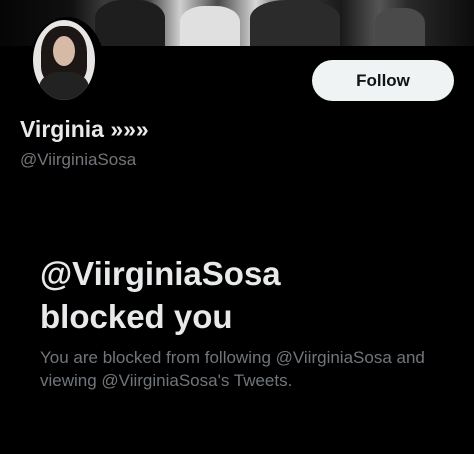  What do you see at coordinates (64, 86) in the screenshot?
I see `avatar-coat` at bounding box center [64, 86].